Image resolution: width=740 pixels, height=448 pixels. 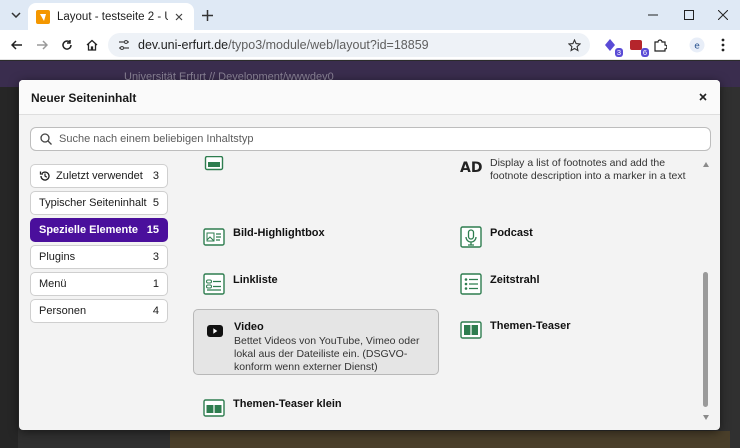 I want to click on profile-avatar-icon: e, so click(x=697, y=45).